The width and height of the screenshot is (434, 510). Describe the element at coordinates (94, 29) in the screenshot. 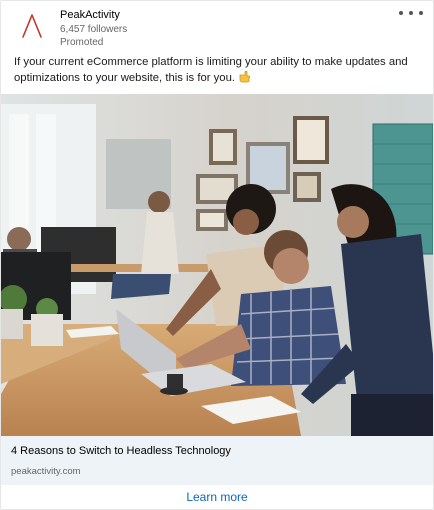

I see `follower-count: 6,457 followers` at that location.